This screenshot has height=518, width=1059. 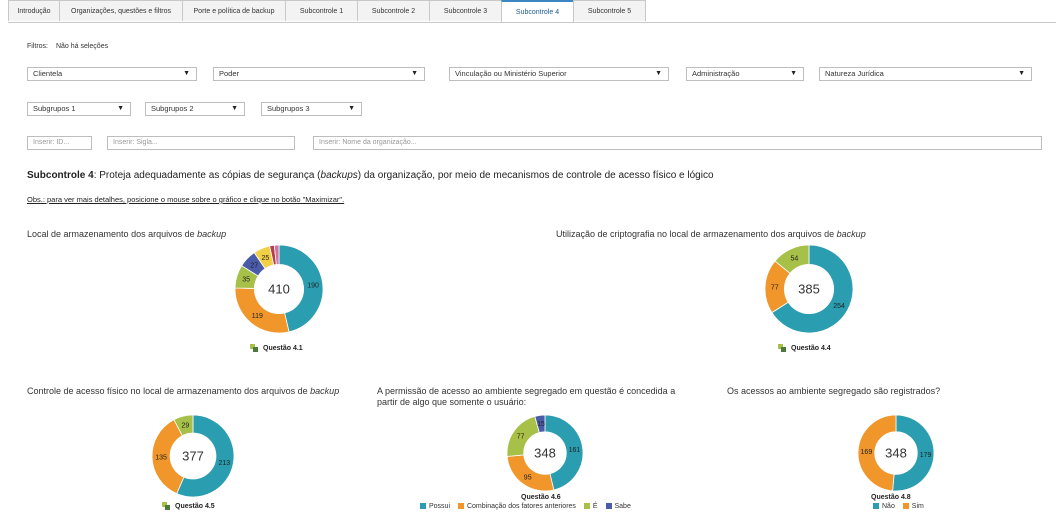 I want to click on slice-label: 35, so click(x=246, y=280).